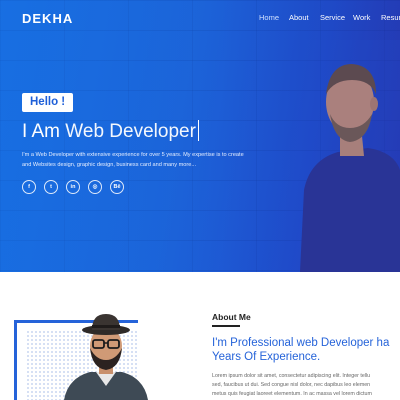 This screenshot has height=400, width=400. I want to click on hello-badge: Hello !, so click(48, 102).